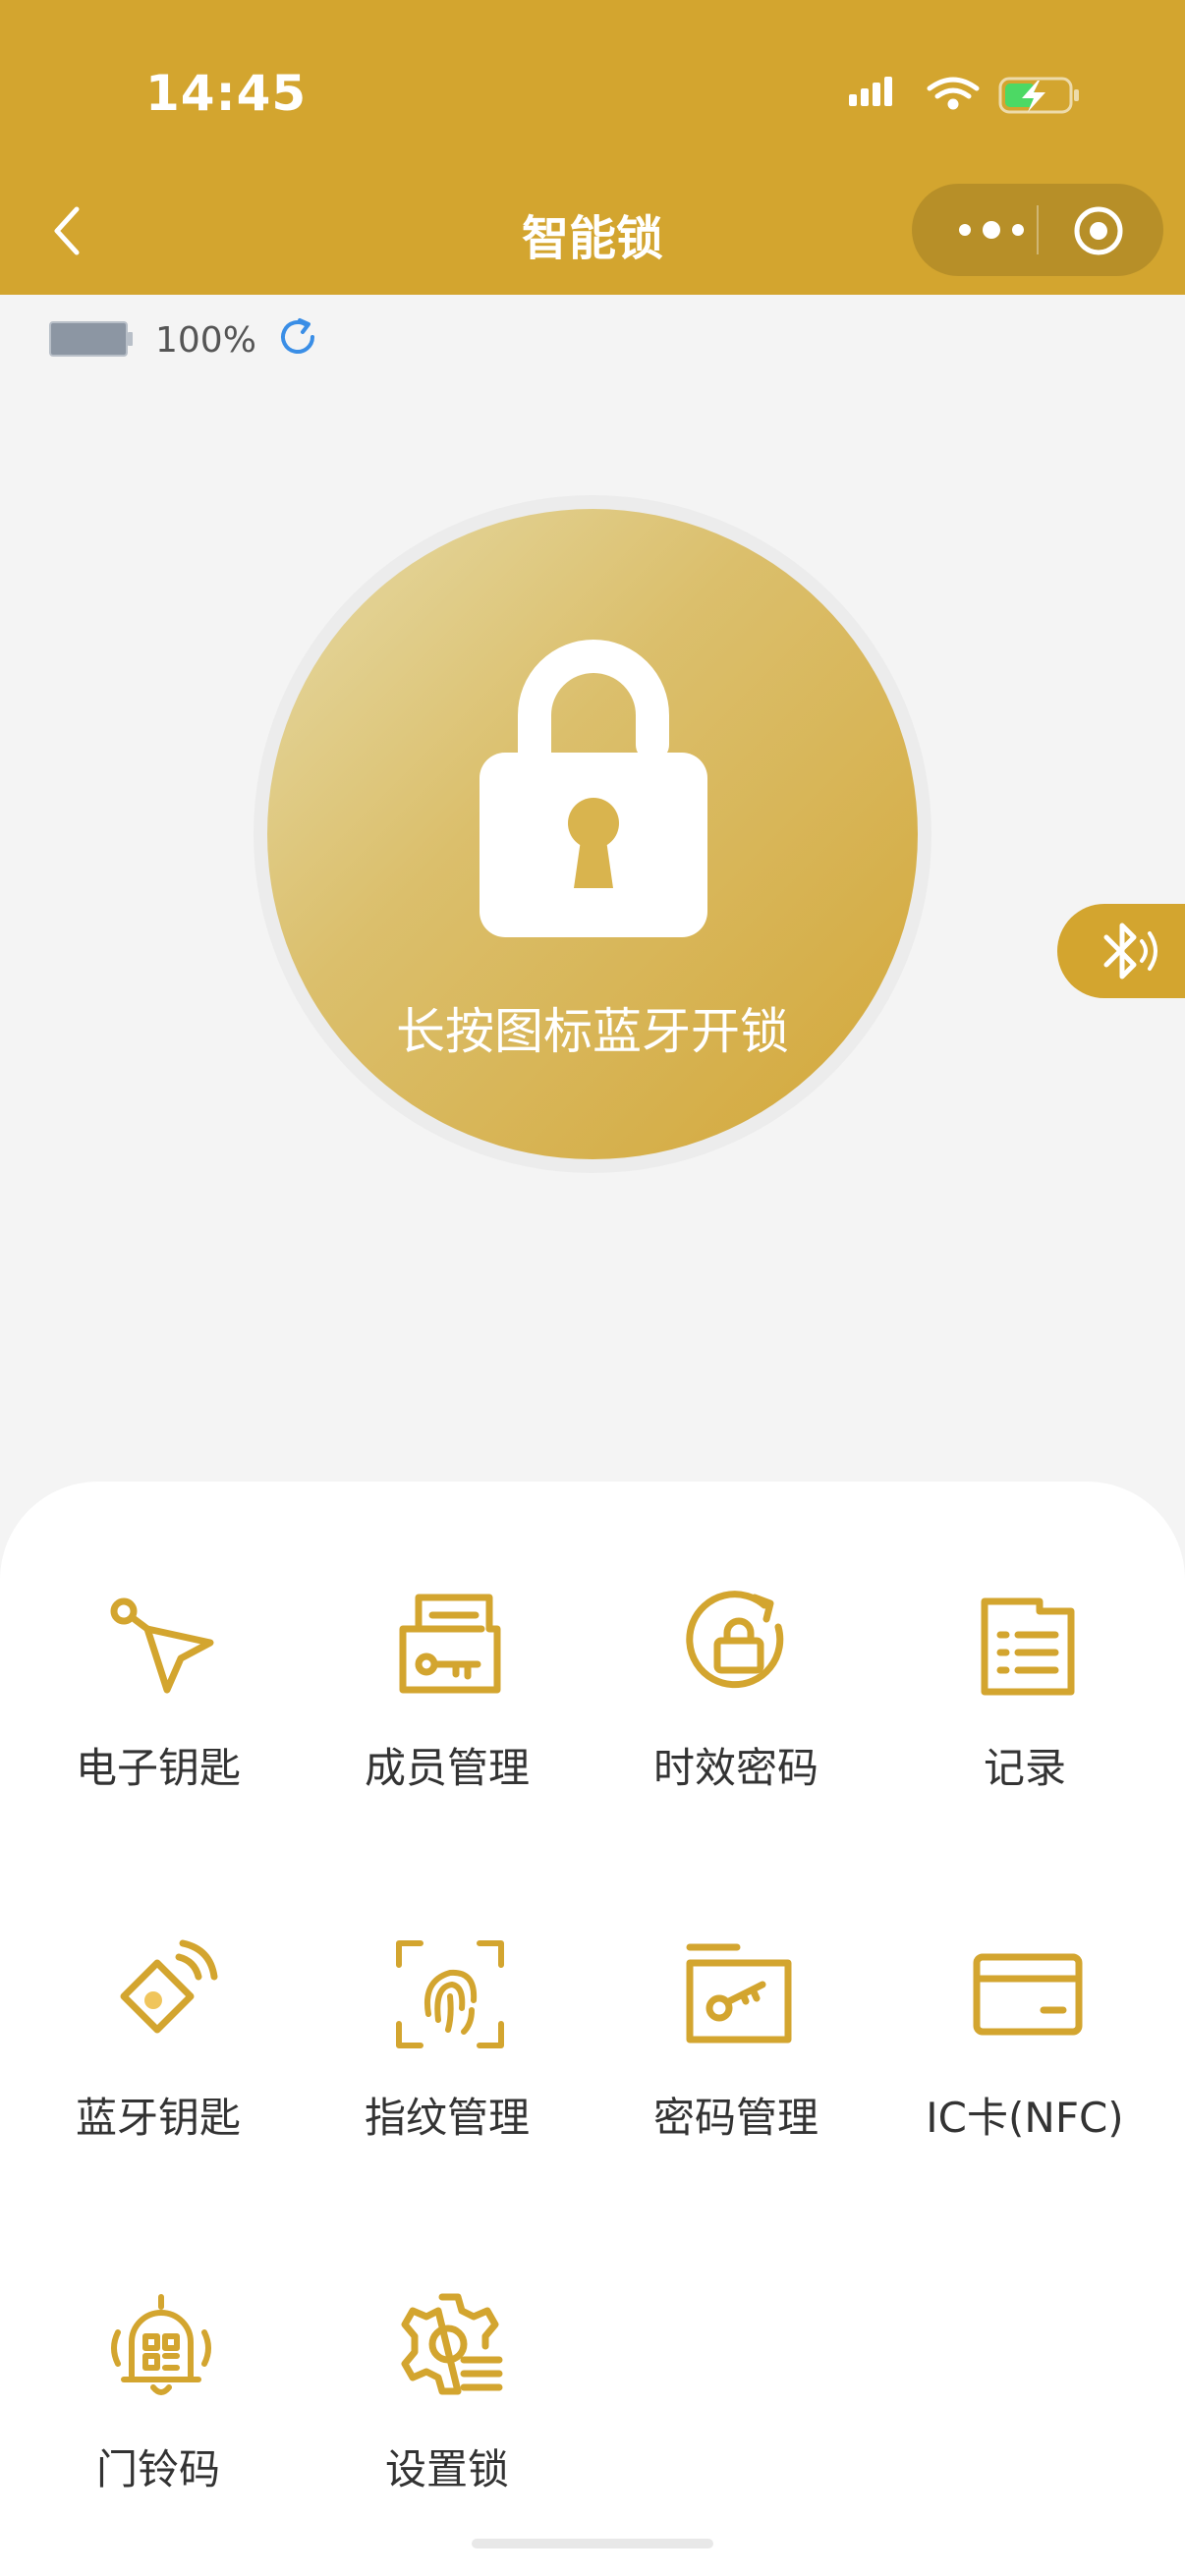 Image resolution: width=1185 pixels, height=2576 pixels. Describe the element at coordinates (450, 1994) in the screenshot. I see `fingerprint-icon` at that location.